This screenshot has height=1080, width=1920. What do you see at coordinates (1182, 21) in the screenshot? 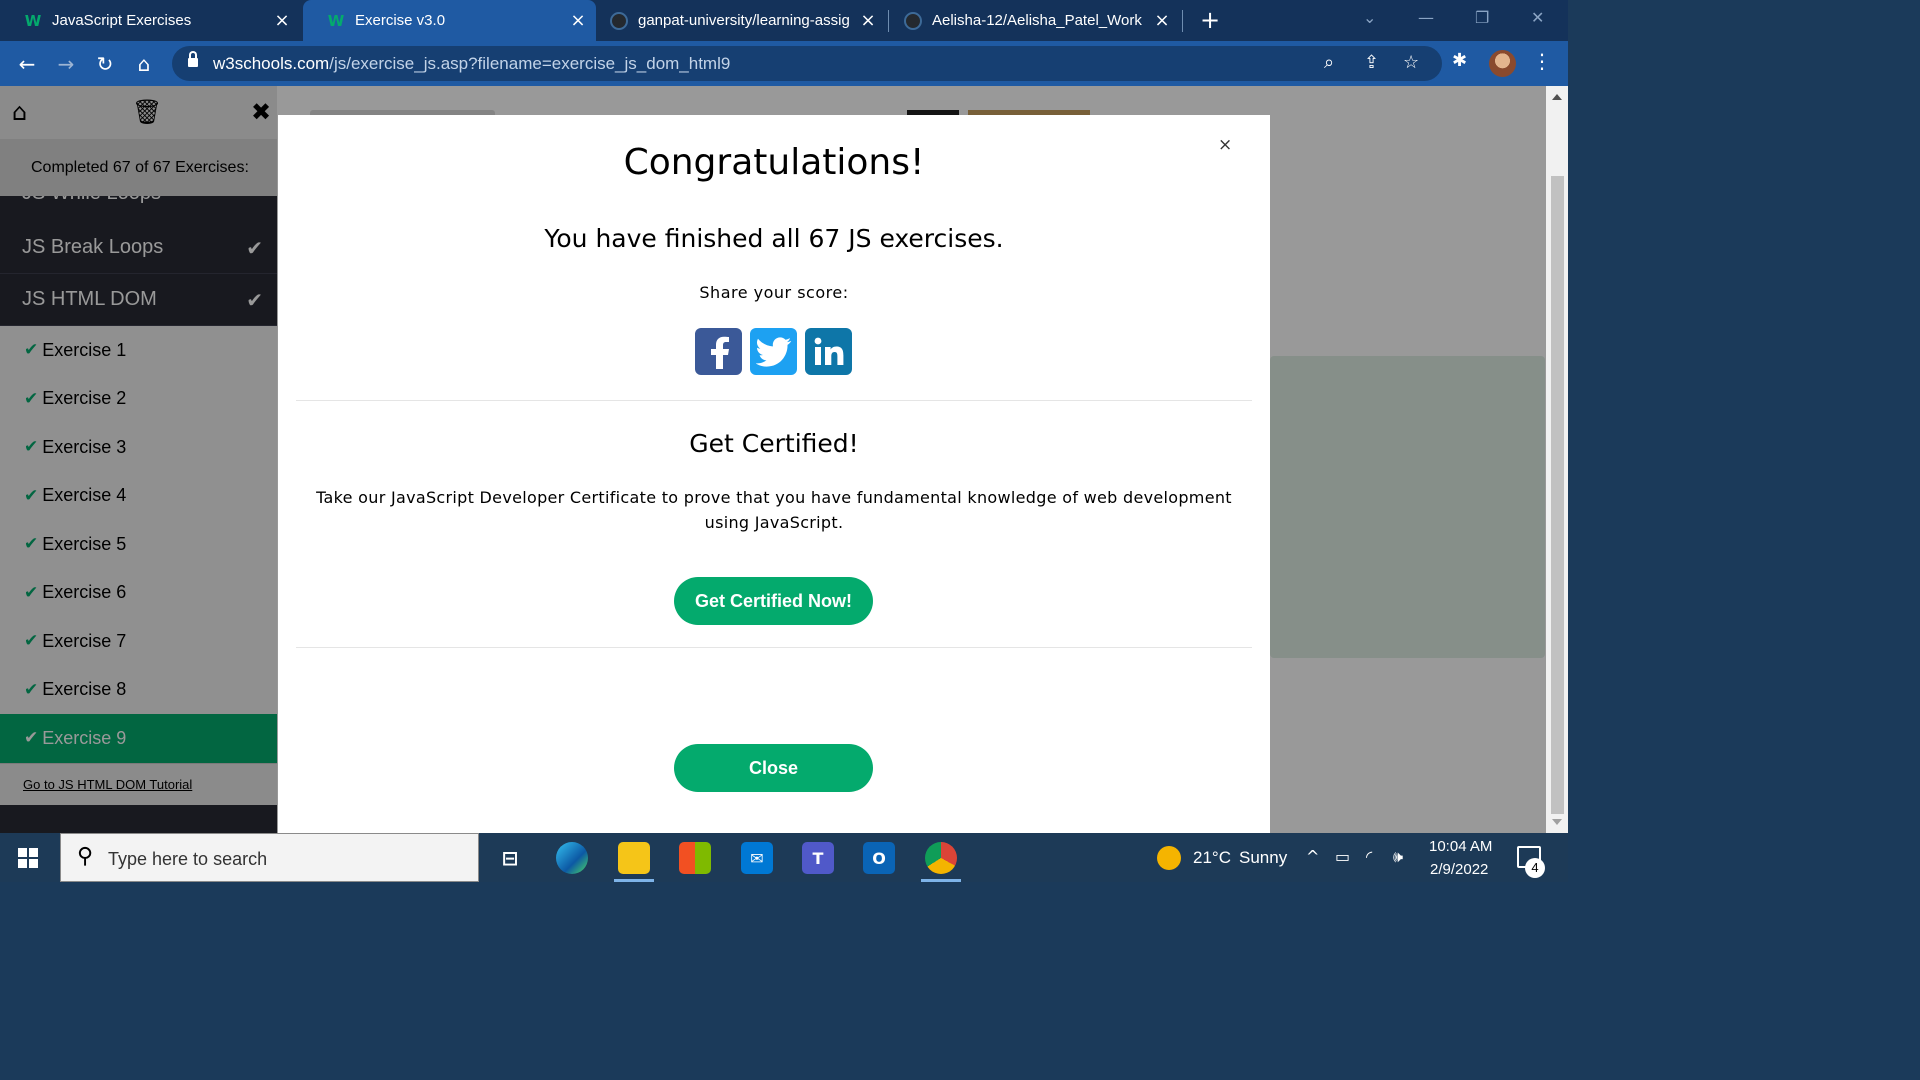
I see `tab-separator` at bounding box center [1182, 21].